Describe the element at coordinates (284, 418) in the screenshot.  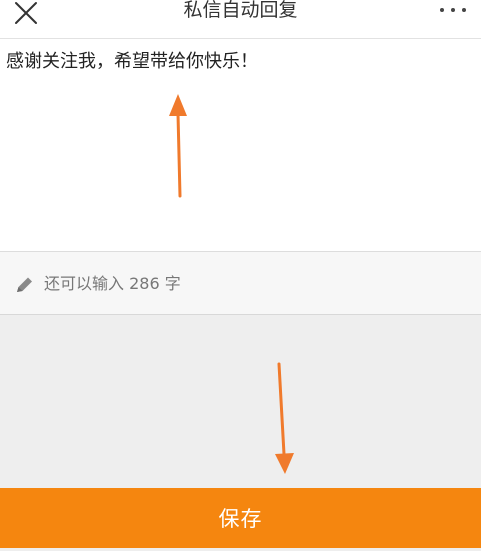
I see `arrow-down-icon` at that location.